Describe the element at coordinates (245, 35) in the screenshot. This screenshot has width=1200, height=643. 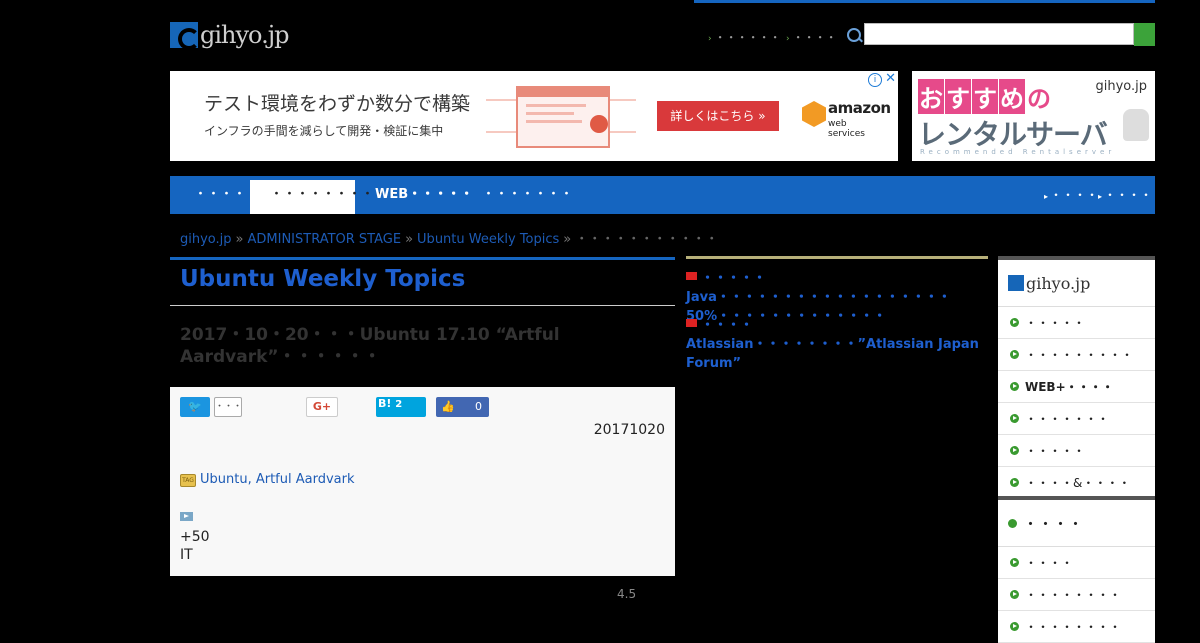
I see `logo-text: gihyo.jp` at that location.